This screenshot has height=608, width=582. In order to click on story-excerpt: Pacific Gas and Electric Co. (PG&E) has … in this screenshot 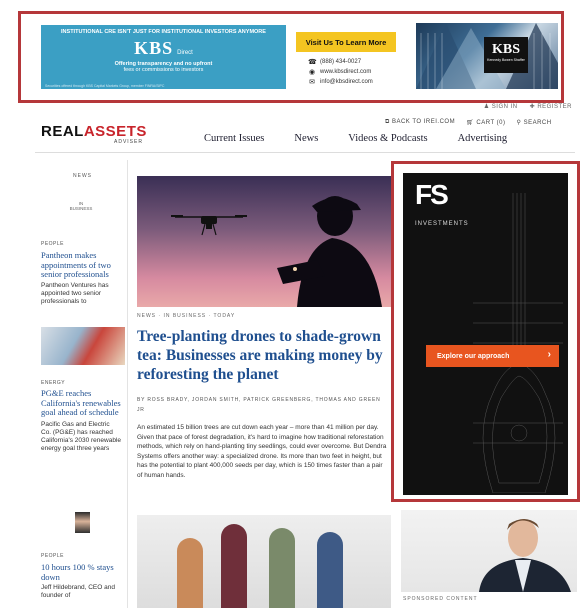, I will do `click(81, 436)`.